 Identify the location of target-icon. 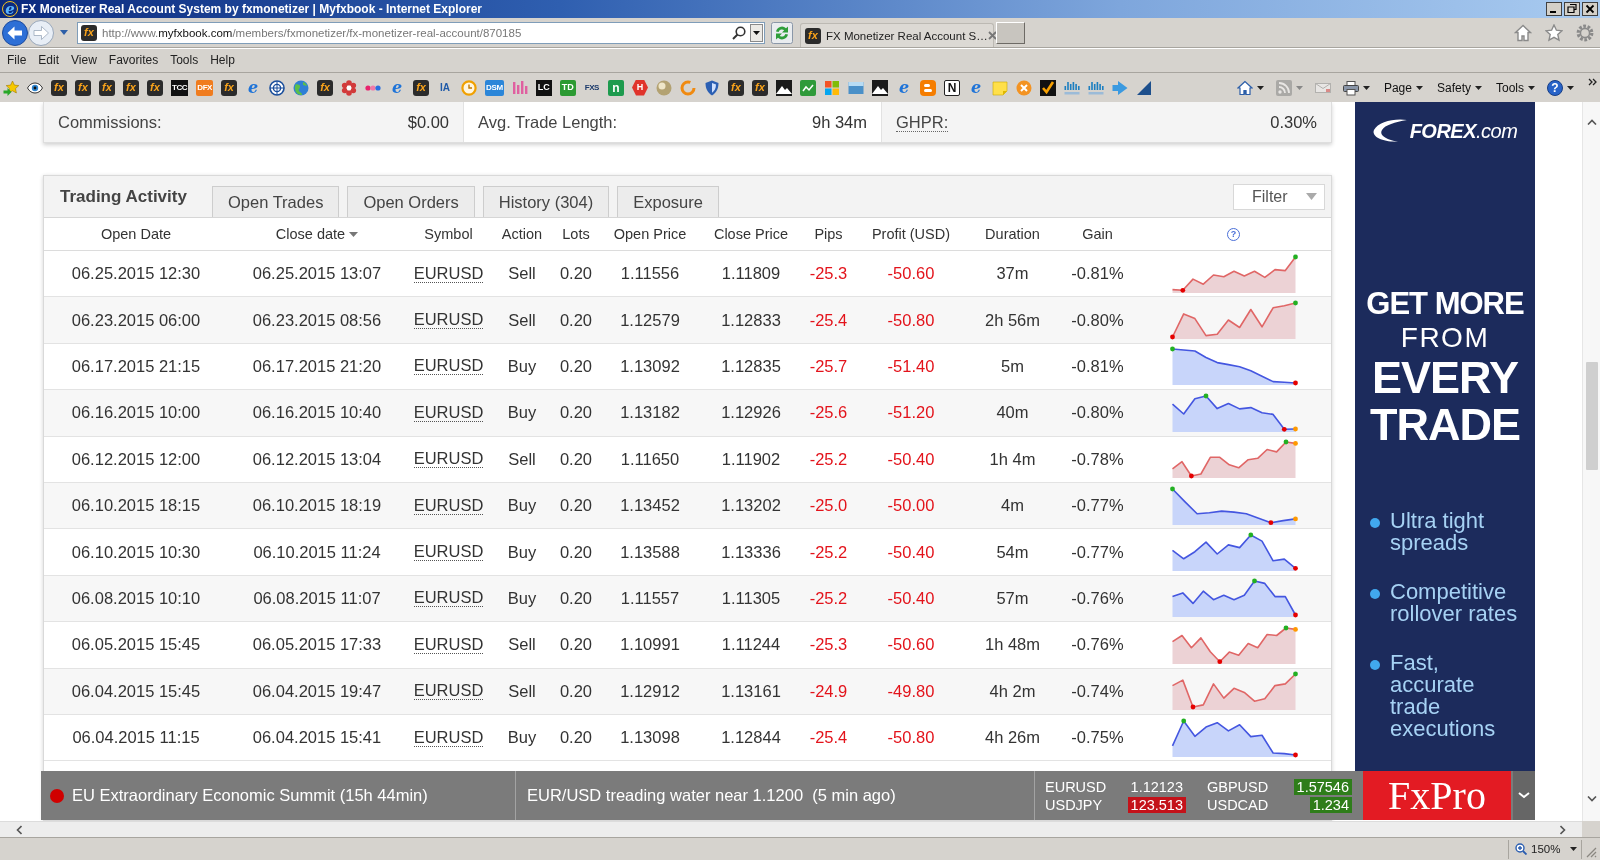
(277, 87).